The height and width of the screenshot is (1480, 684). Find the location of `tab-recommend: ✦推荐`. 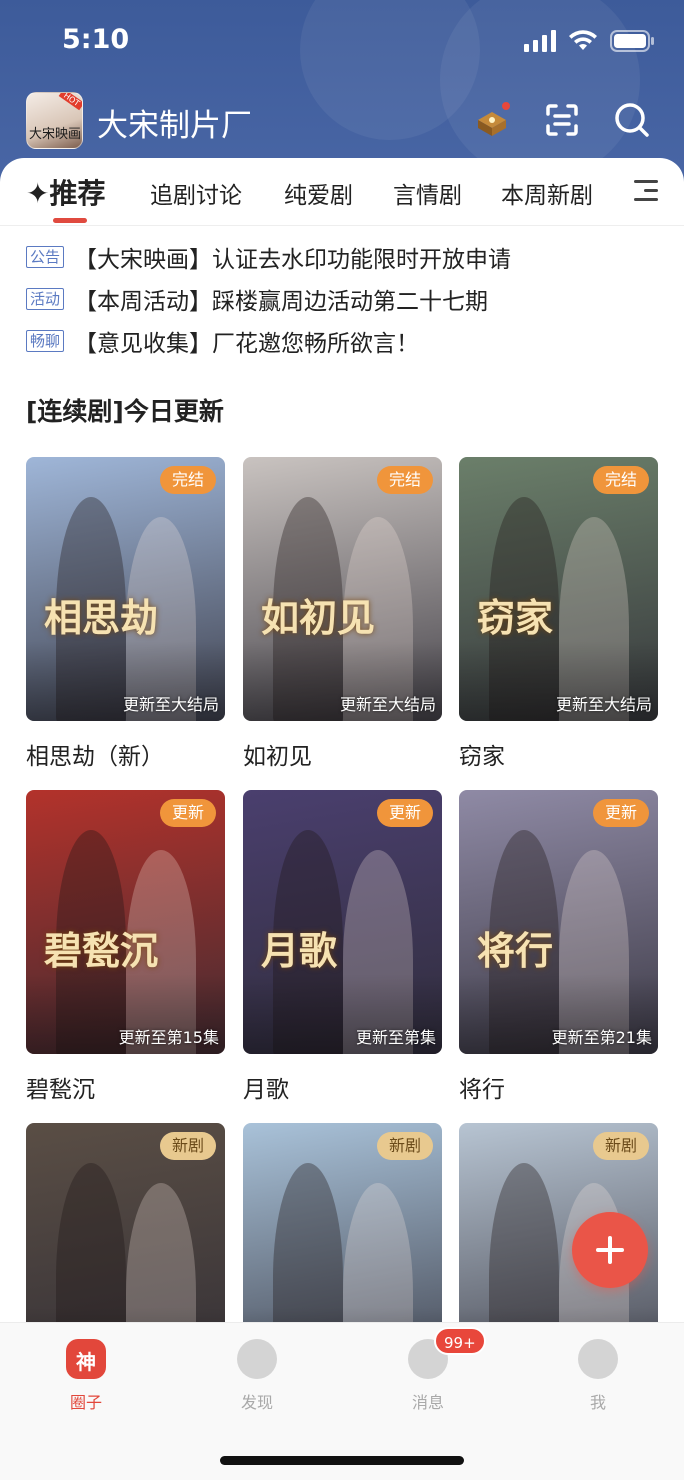

tab-recommend: ✦推荐 is located at coordinates (65, 192).